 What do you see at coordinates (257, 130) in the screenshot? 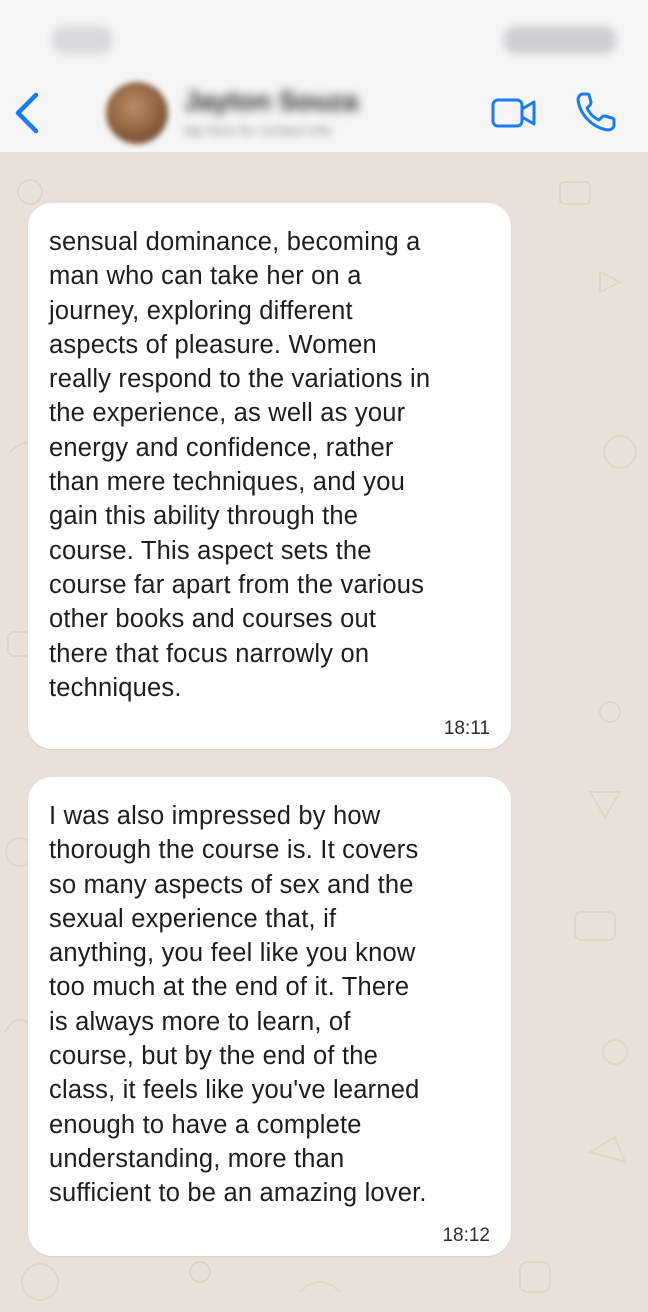
I see `contact-subtitle: tap here for contact info` at bounding box center [257, 130].